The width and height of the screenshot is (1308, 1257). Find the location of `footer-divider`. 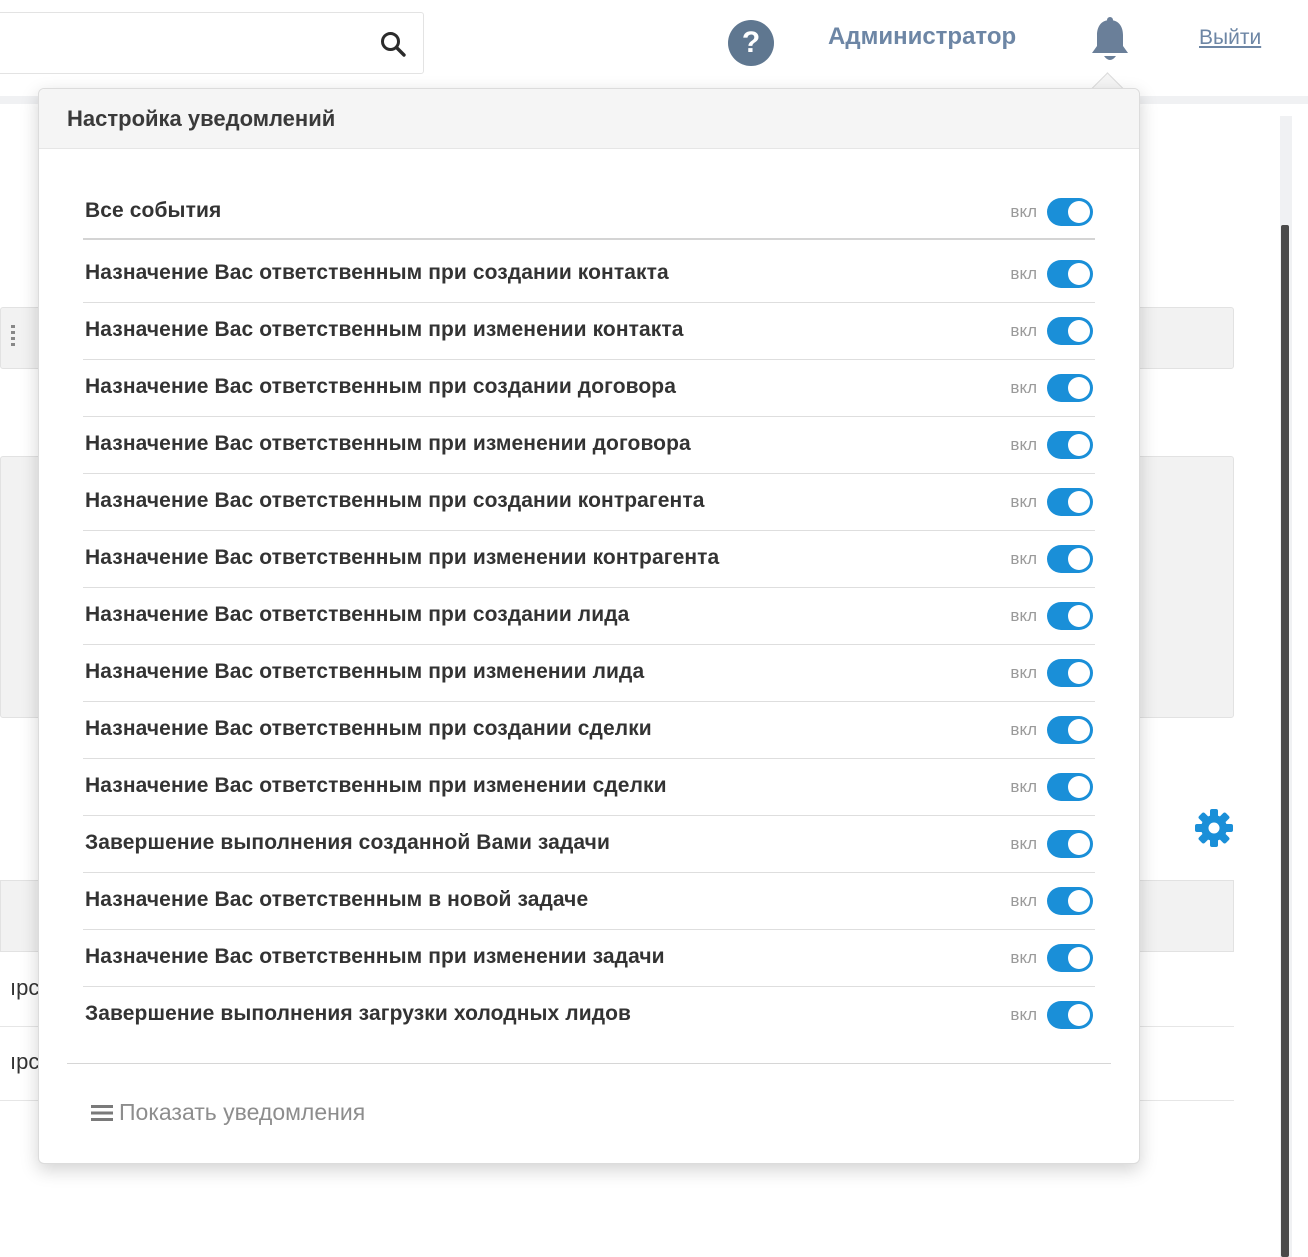

footer-divider is located at coordinates (589, 1063).